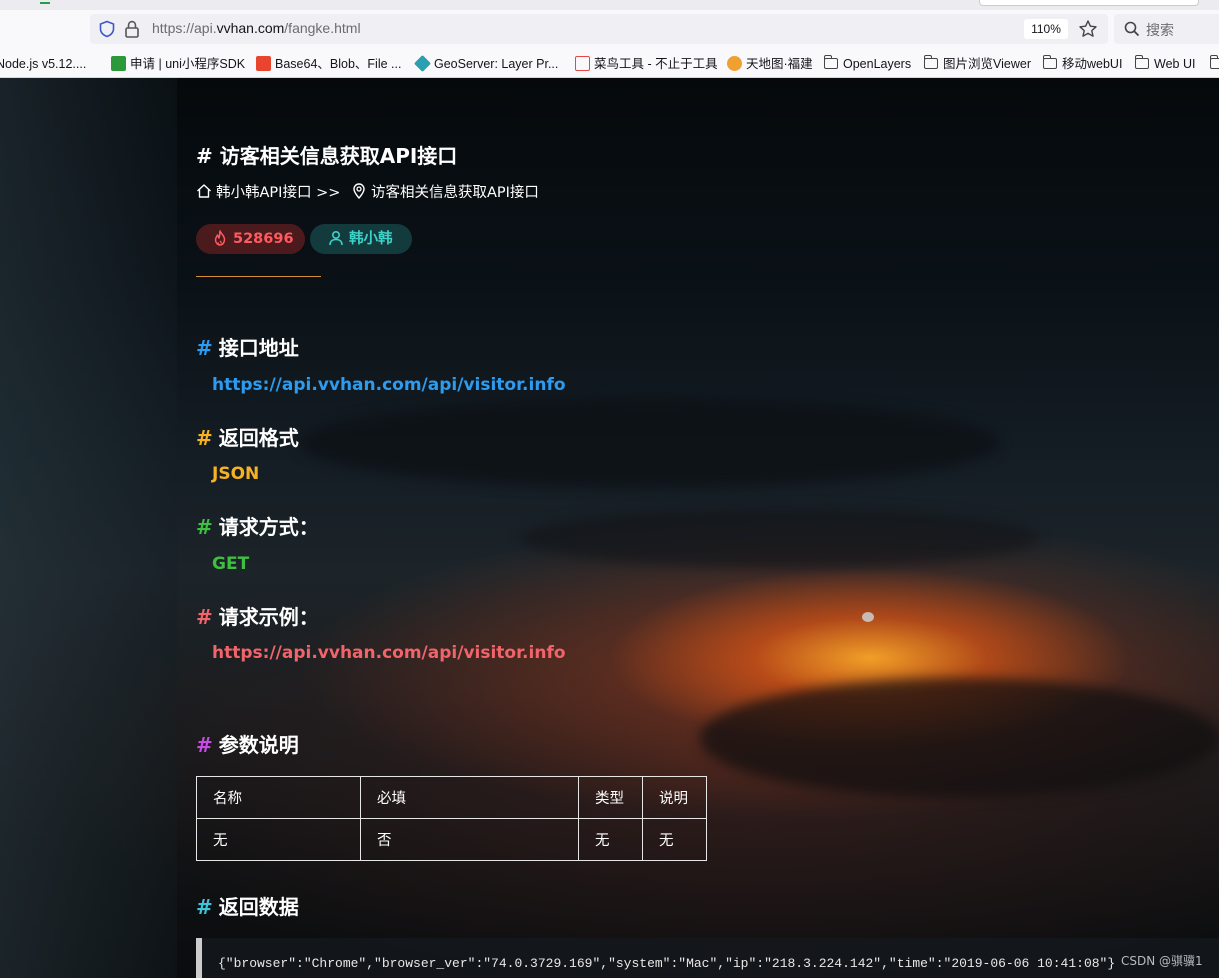  I want to click on section-title: 参数说明, so click(258, 745).